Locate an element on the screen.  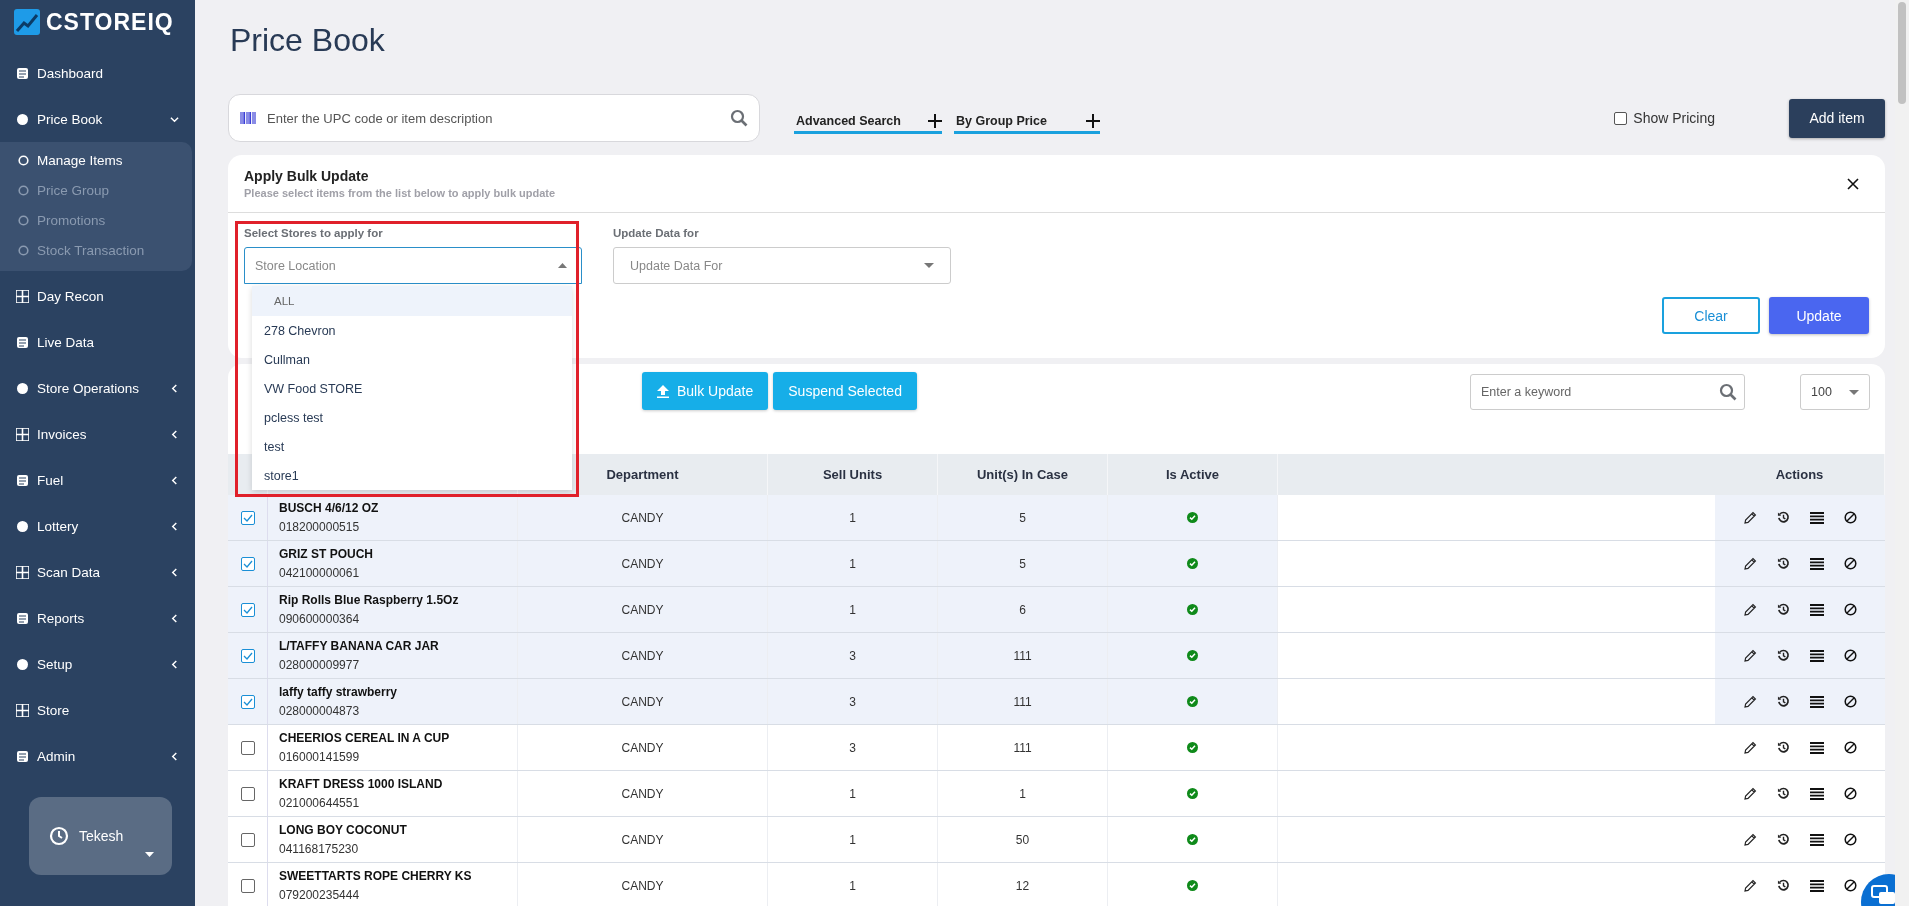
nav-item: Dashboard is located at coordinates (97, 73).